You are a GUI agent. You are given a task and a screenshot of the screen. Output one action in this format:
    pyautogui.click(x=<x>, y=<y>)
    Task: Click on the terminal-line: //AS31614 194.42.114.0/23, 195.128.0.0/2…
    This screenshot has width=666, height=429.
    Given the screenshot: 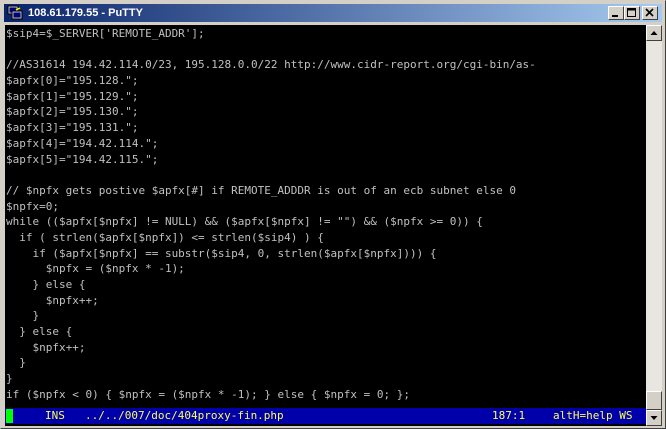 What is the action you would take?
    pyautogui.click(x=271, y=65)
    